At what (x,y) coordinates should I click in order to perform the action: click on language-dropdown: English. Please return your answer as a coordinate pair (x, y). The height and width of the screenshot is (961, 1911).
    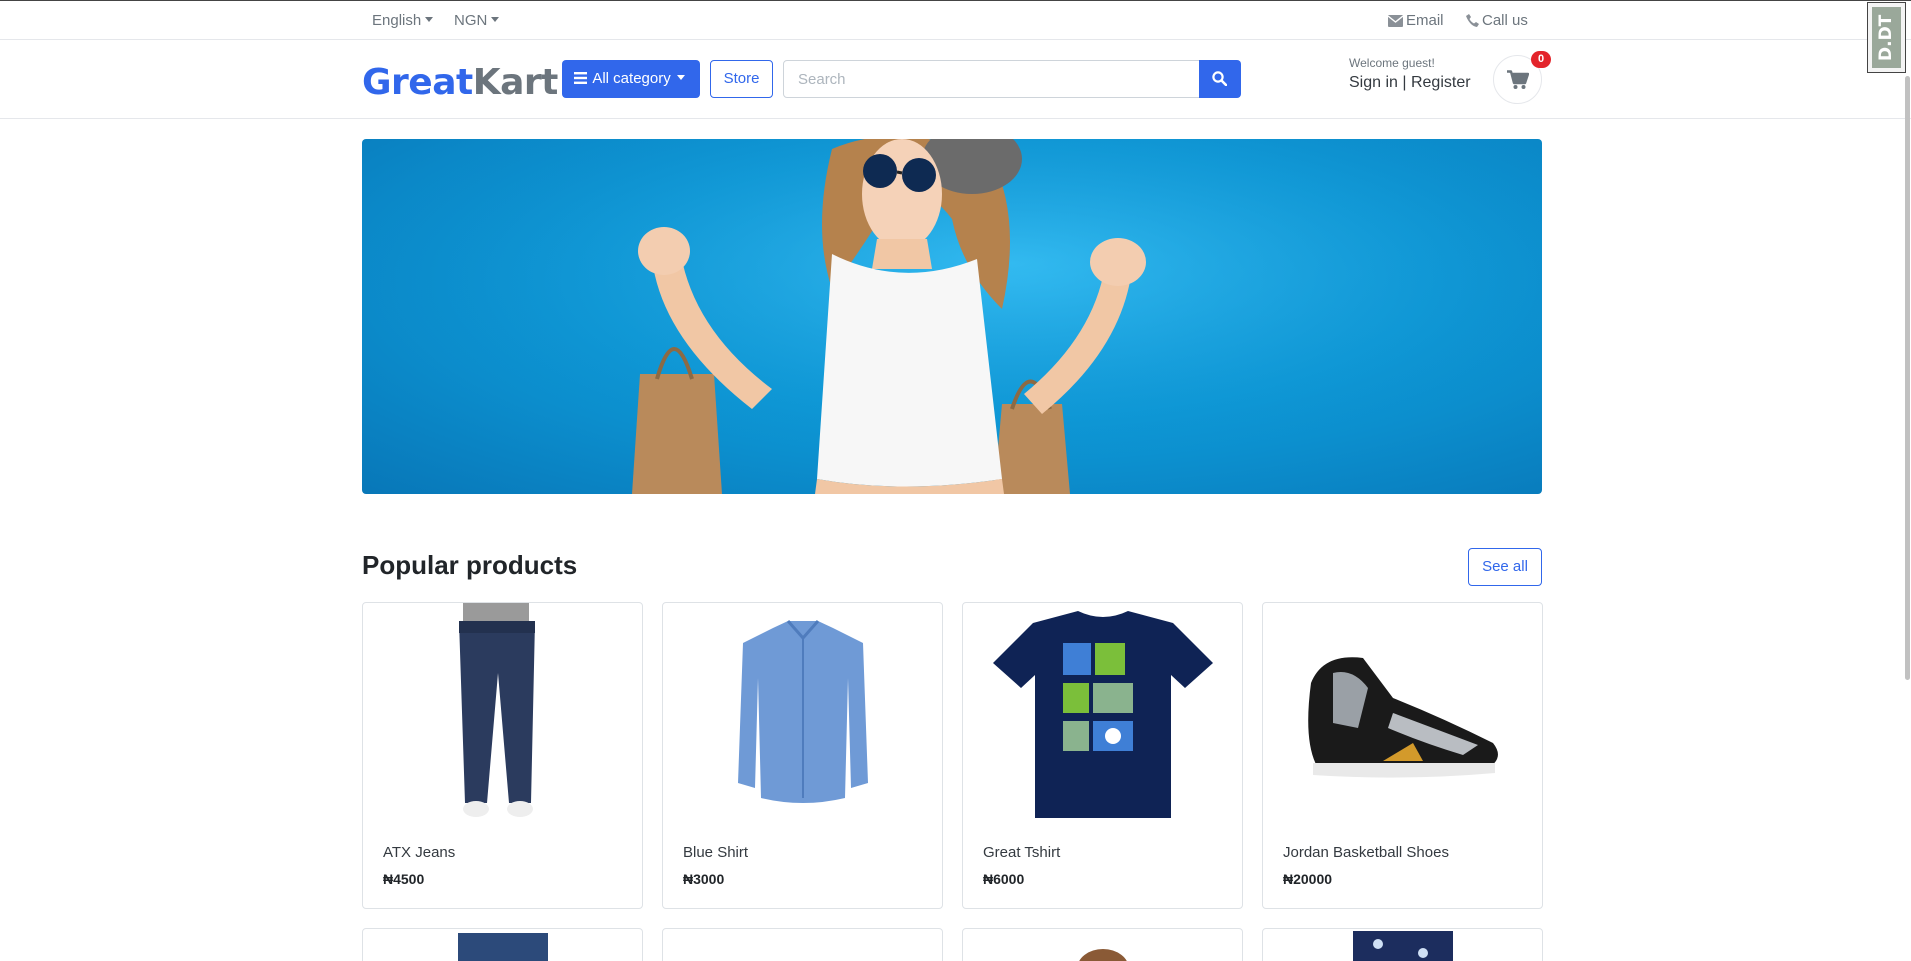
    Looking at the image, I should click on (403, 20).